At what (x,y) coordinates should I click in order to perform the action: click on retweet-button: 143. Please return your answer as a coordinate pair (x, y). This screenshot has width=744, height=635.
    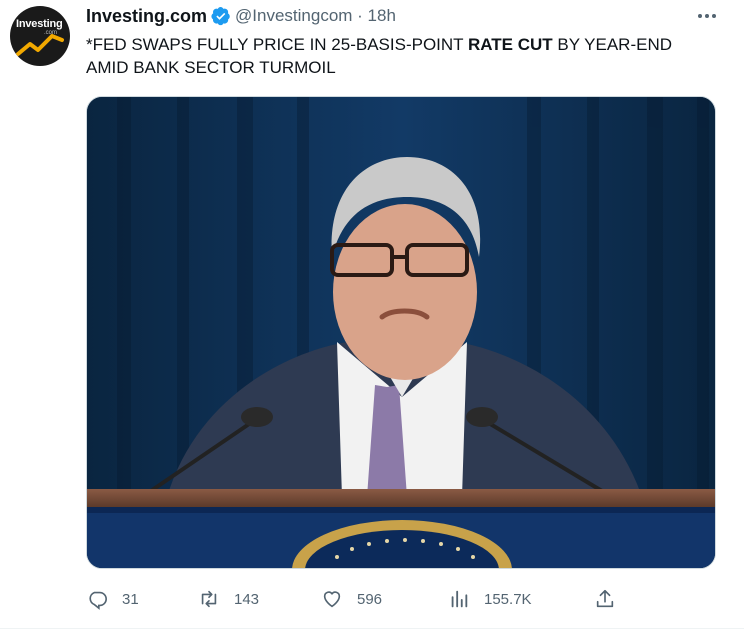
    Looking at the image, I should click on (228, 599).